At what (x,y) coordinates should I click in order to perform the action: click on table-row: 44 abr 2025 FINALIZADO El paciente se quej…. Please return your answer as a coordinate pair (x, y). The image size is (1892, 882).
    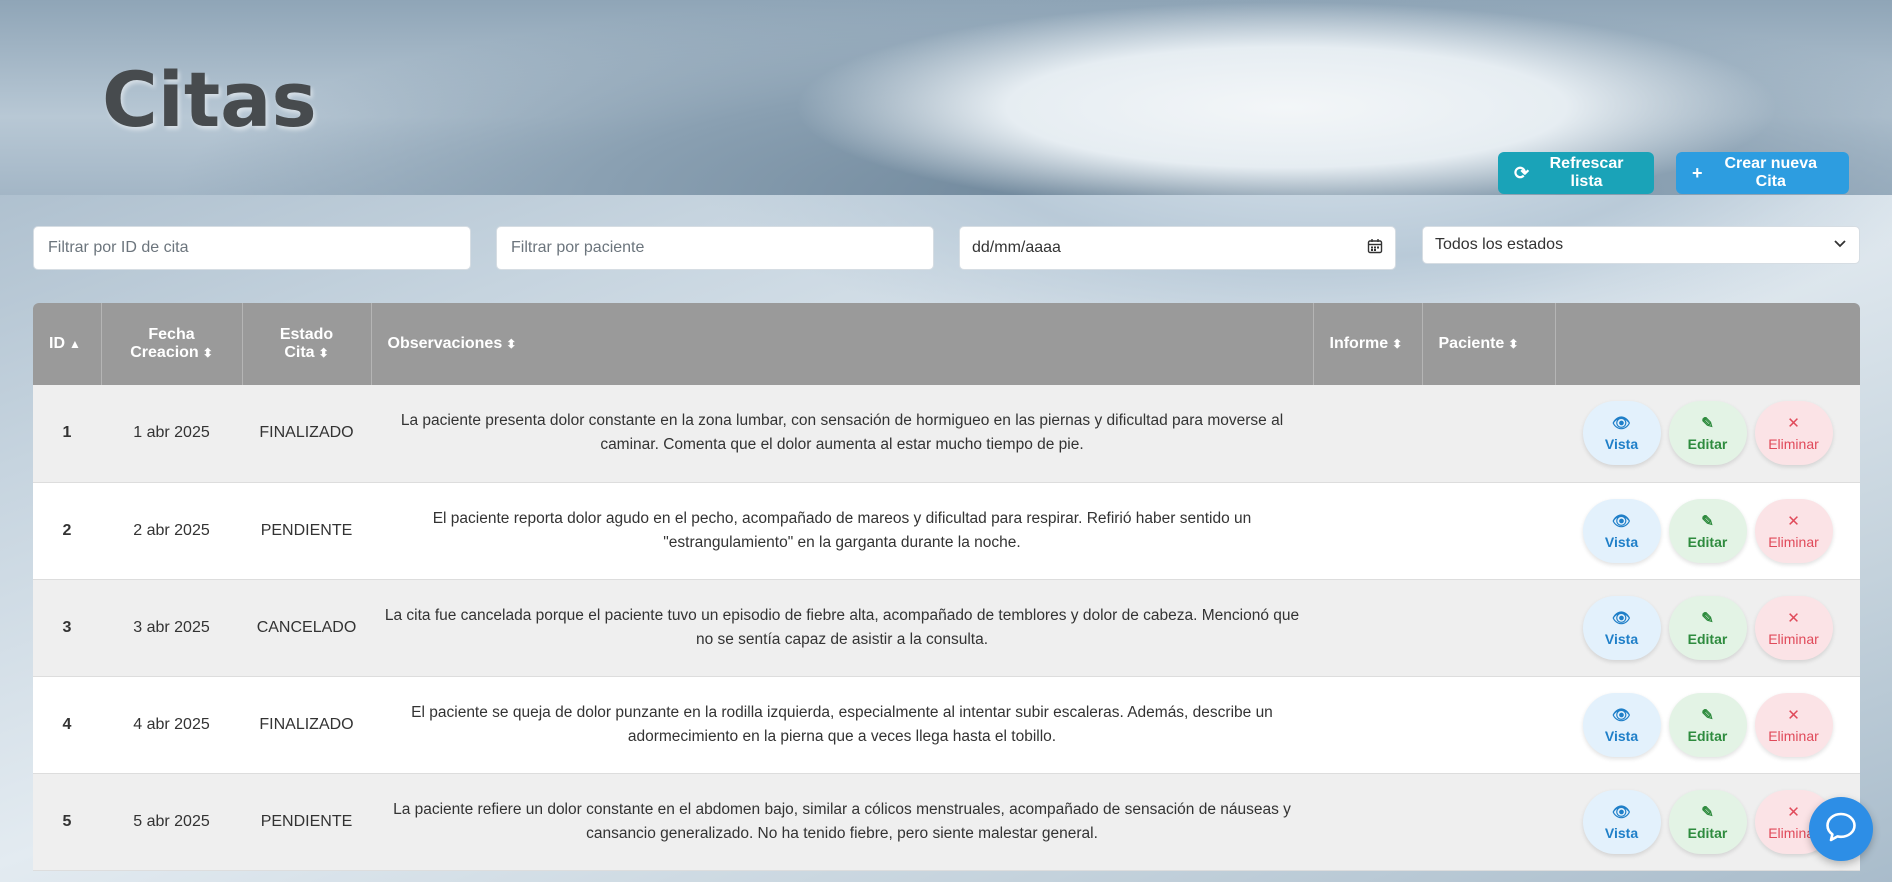
    Looking at the image, I should click on (946, 725).